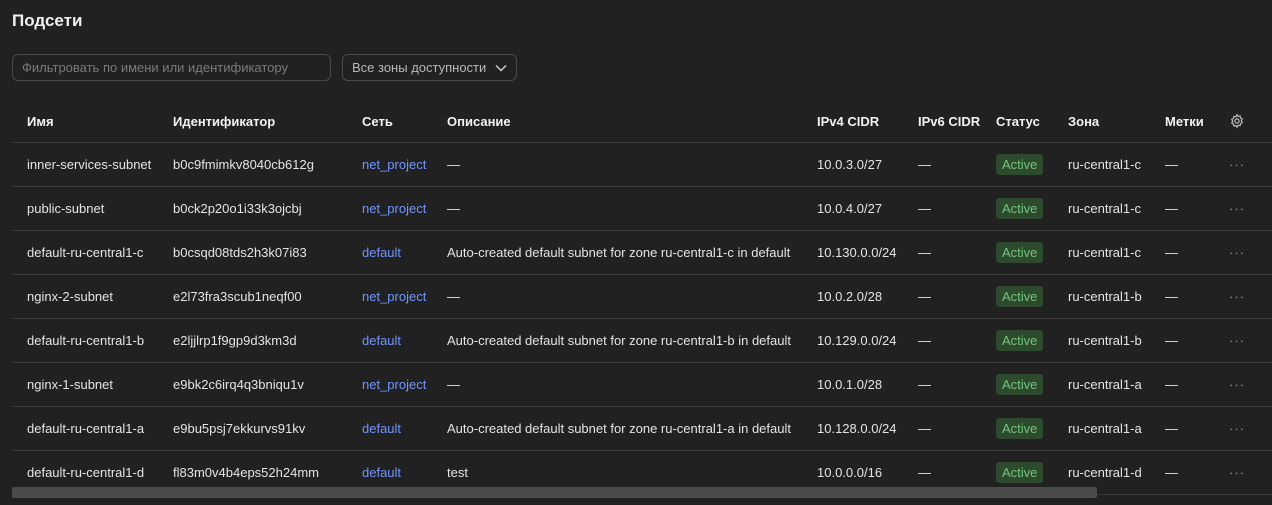 The width and height of the screenshot is (1272, 505). What do you see at coordinates (501, 68) in the screenshot?
I see `chevron-down-icon` at bounding box center [501, 68].